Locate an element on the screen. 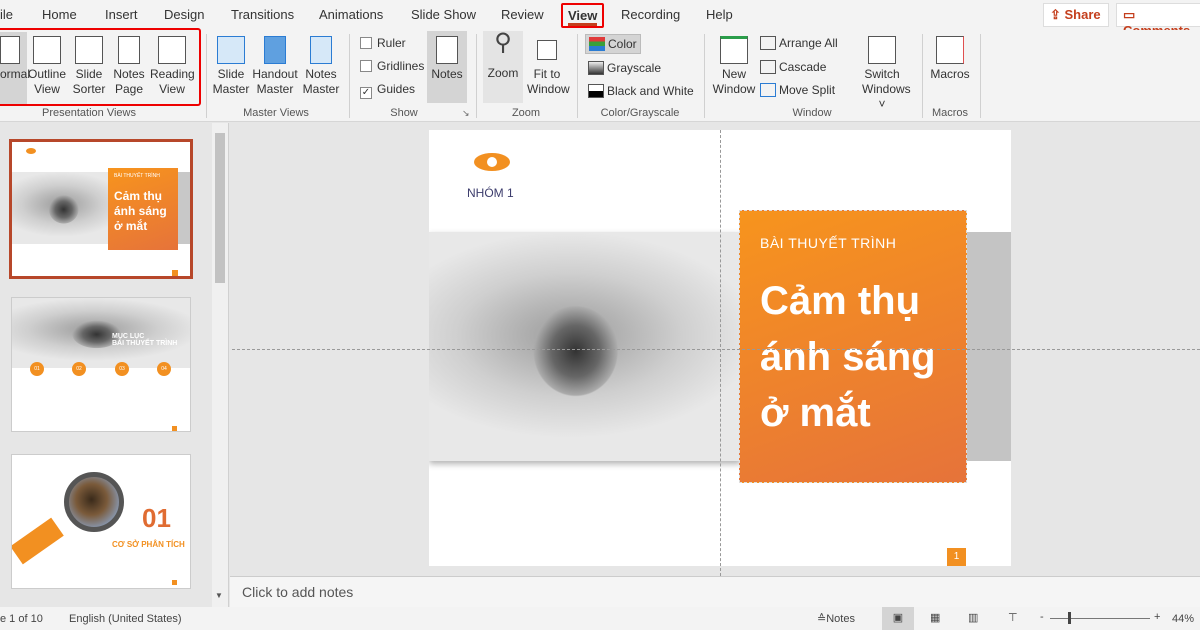 Image resolution: width=1200 pixels, height=630 pixels. toc-title: MỤC LỤC BÀI THUYẾT TRÌNH is located at coordinates (144, 340).